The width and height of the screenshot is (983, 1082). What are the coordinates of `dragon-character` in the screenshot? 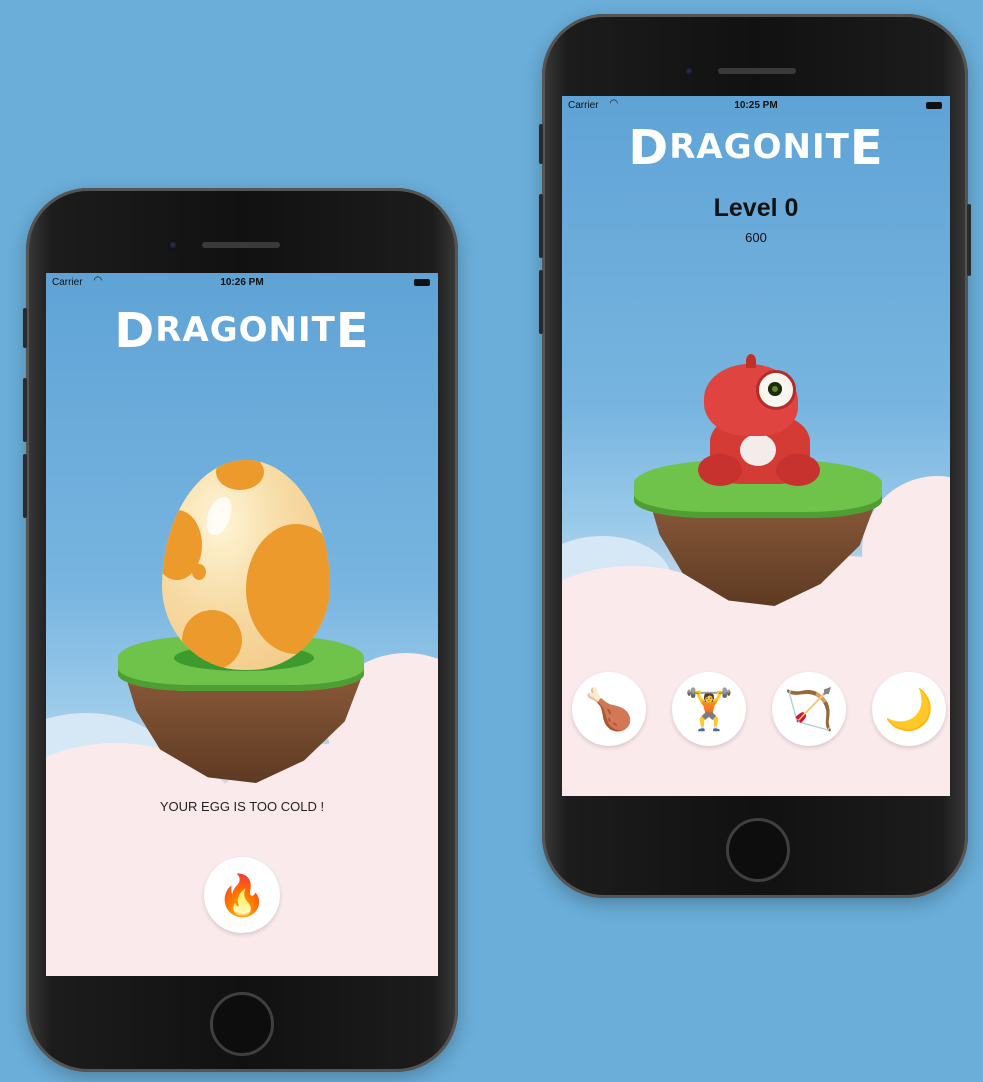 It's located at (757, 421).